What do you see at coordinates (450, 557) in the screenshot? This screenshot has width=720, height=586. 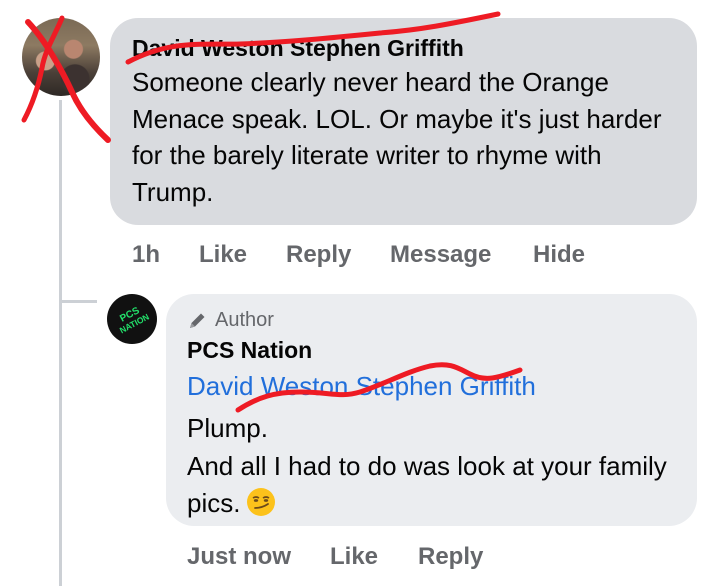 I see `reply-reply-button: Reply` at bounding box center [450, 557].